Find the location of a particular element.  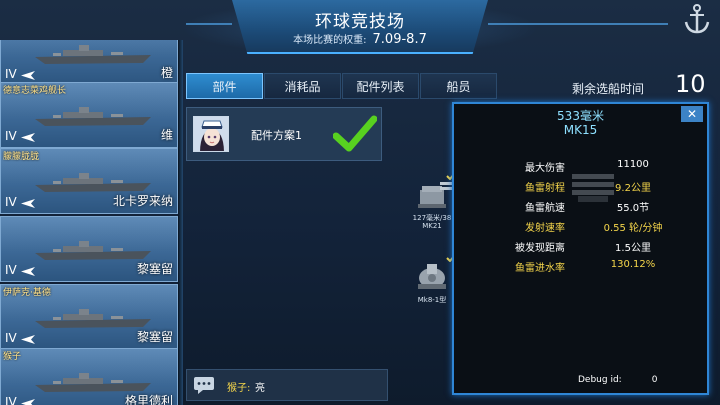

tab-bar: 部件 消耗品 配件列表 船员 is located at coordinates (342, 86).